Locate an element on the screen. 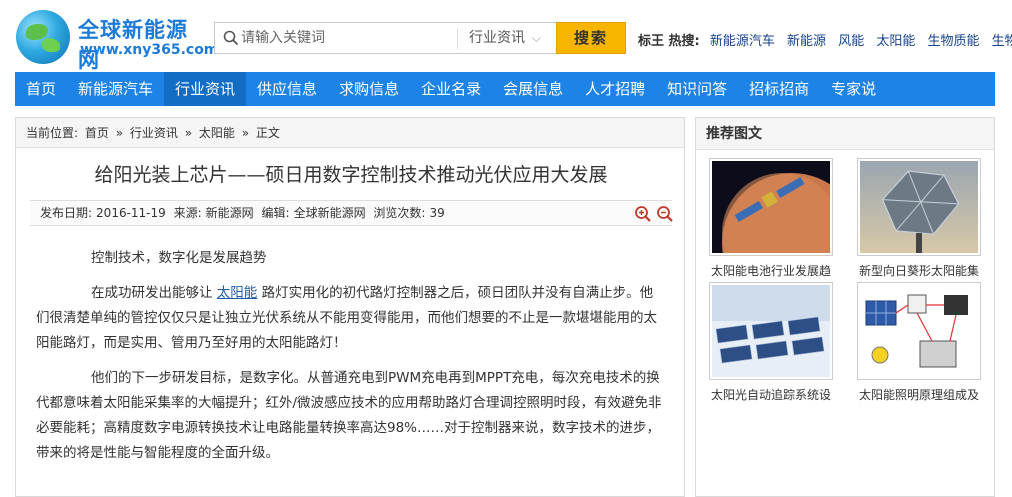  breadcrumb: 当前位置: 首页 » 行业资讯 » 太阳能 » 正文 is located at coordinates (350, 133).